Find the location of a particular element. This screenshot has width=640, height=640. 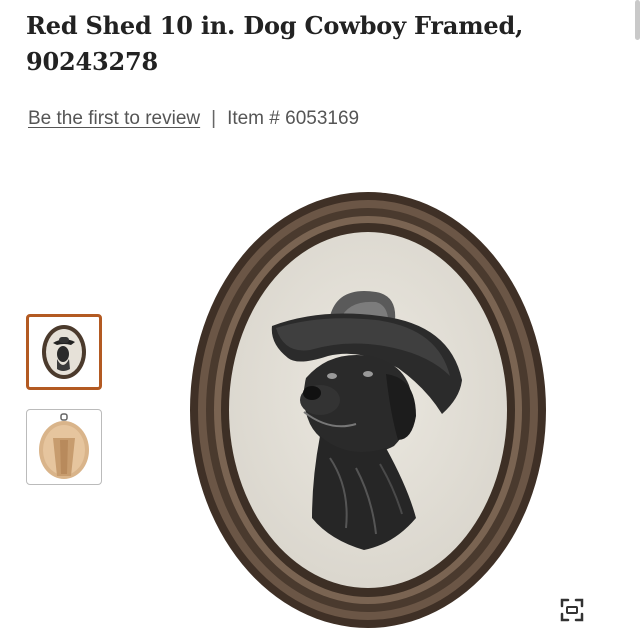

framed-dog-thumbnail-icon is located at coordinates (64, 352).